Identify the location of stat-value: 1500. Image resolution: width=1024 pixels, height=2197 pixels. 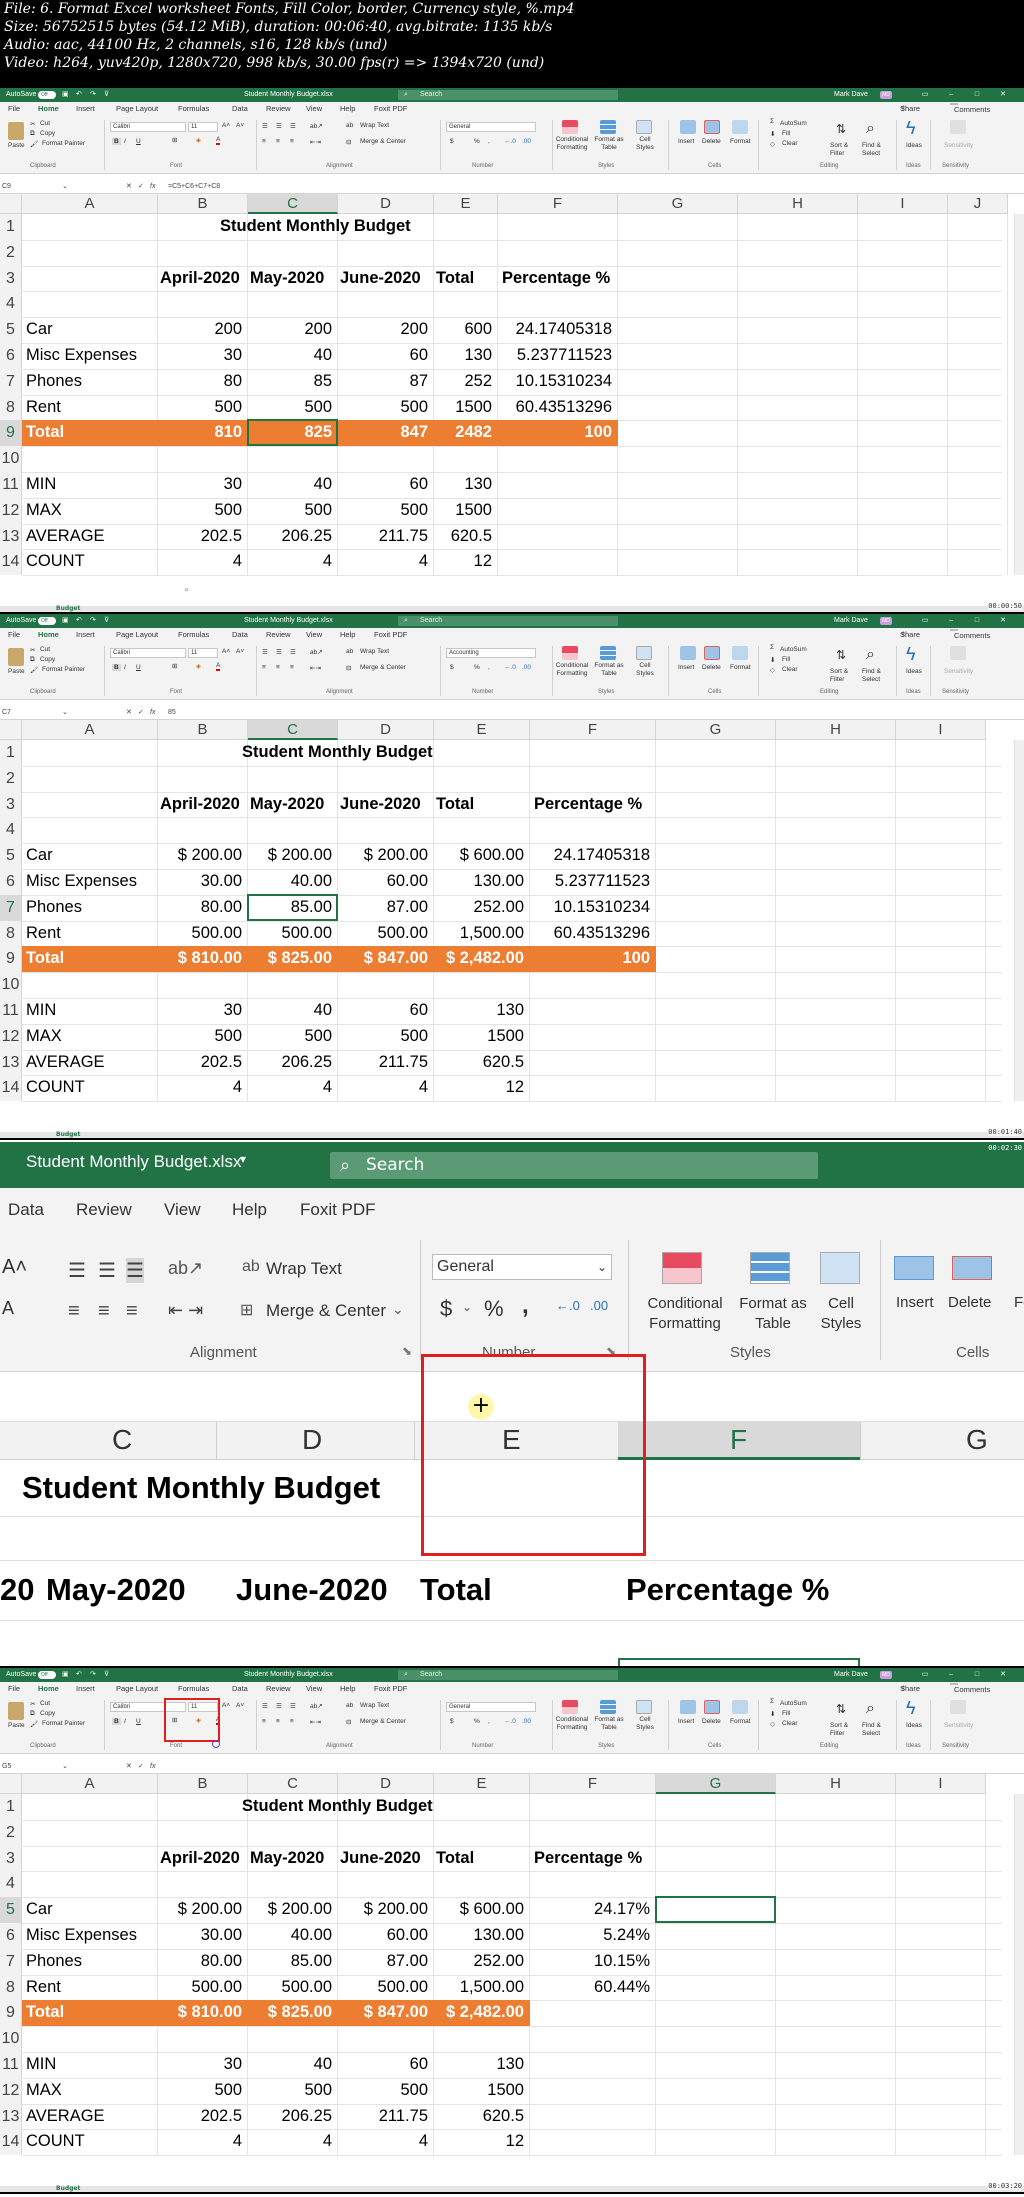
(479, 2091).